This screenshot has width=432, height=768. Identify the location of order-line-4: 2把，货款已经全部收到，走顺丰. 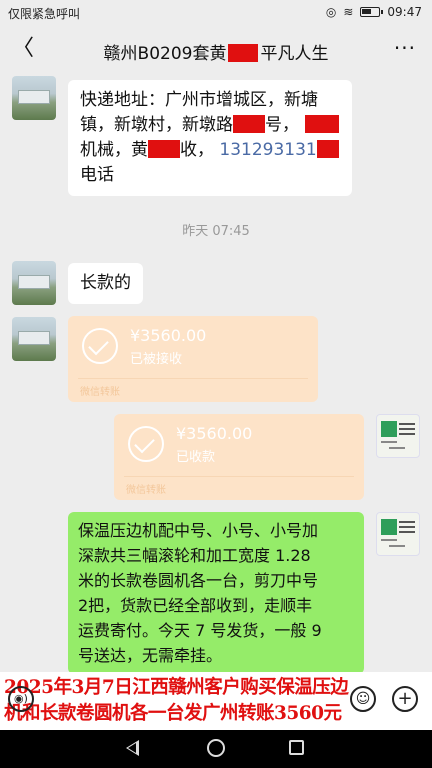
(195, 605).